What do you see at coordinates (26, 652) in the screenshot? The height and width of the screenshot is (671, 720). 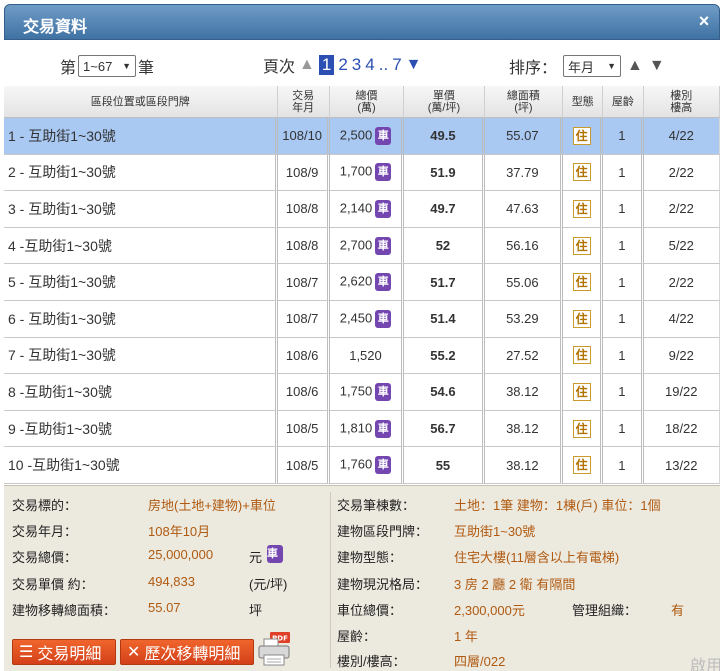 I see `list-icon: ☰` at bounding box center [26, 652].